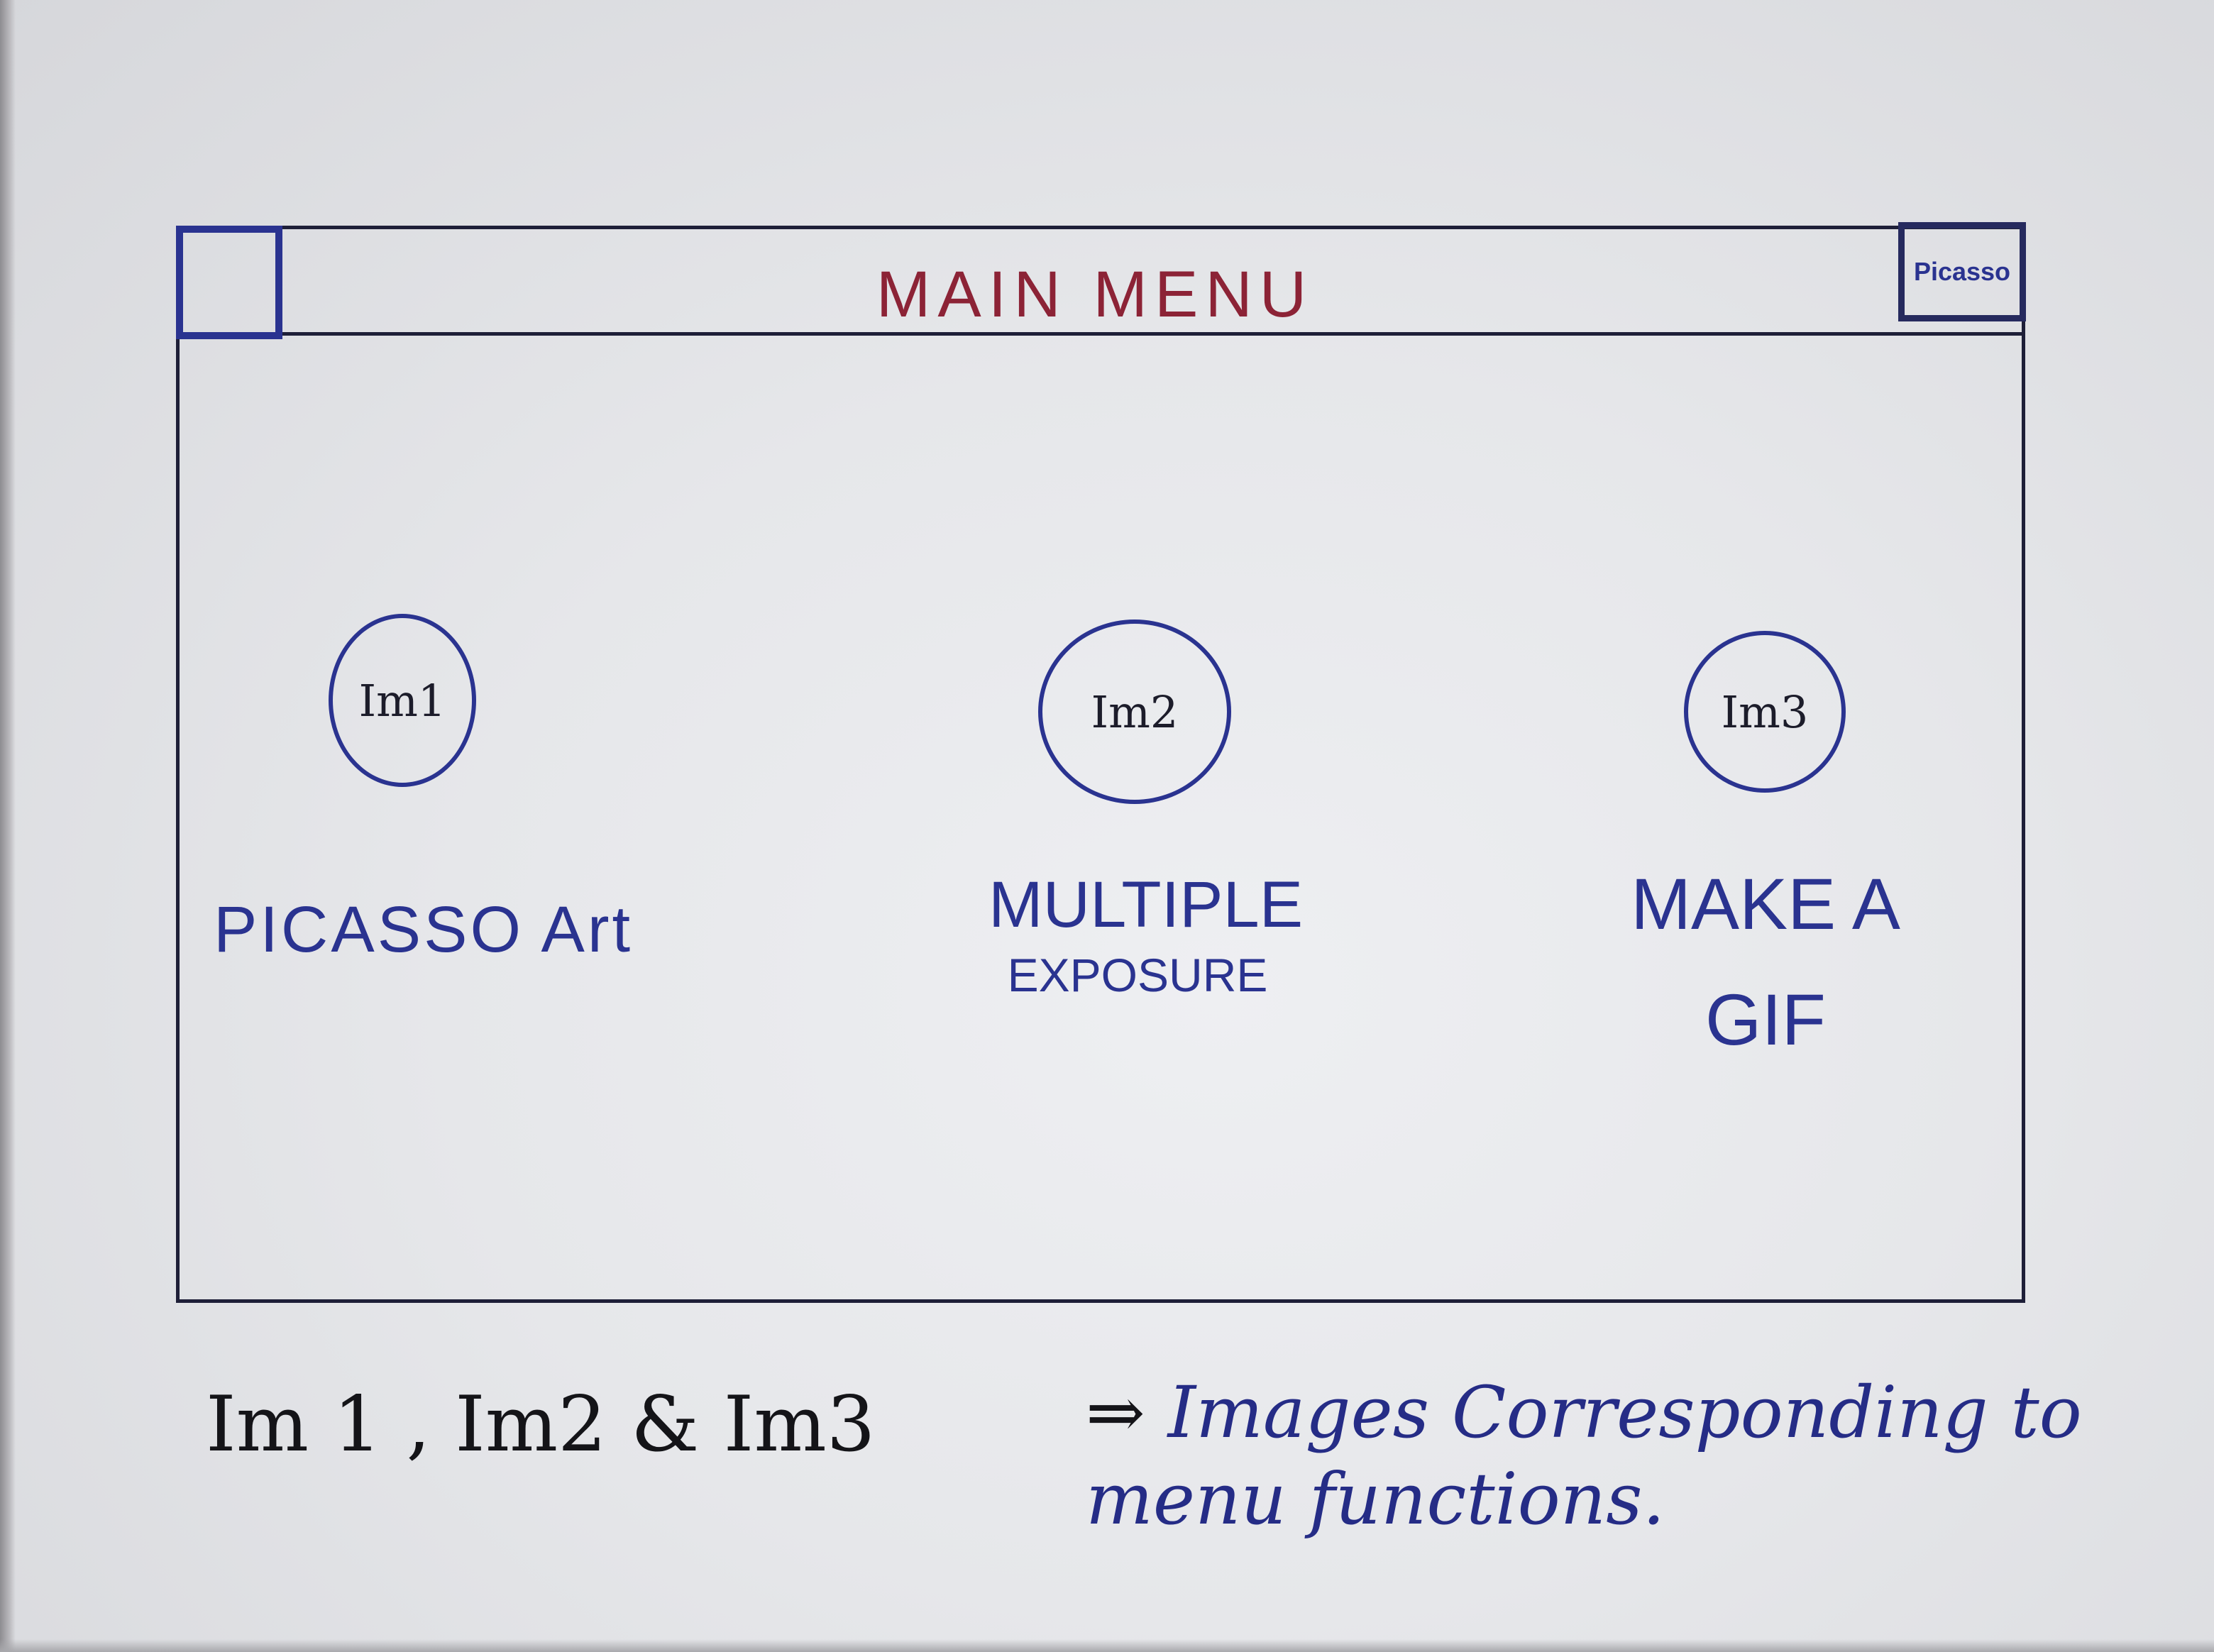 This screenshot has width=2214, height=1652. I want to click on menu-image-im1-label: Im1, so click(402, 700).